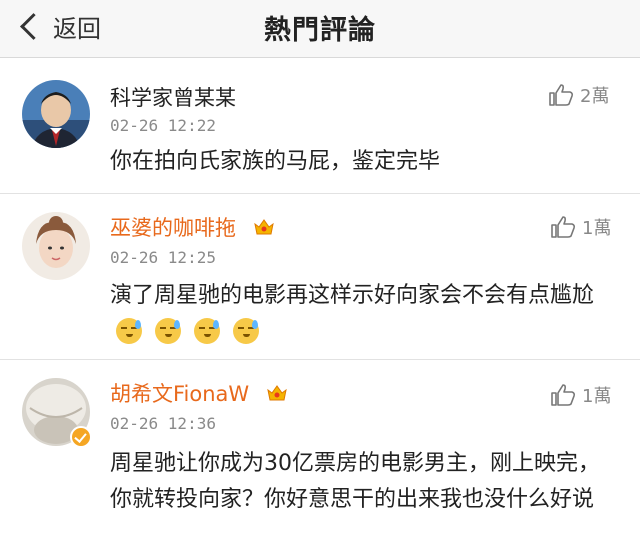 This screenshot has height=554, width=640. I want to click on comment-username: 胡希文FionaW, so click(199, 393).